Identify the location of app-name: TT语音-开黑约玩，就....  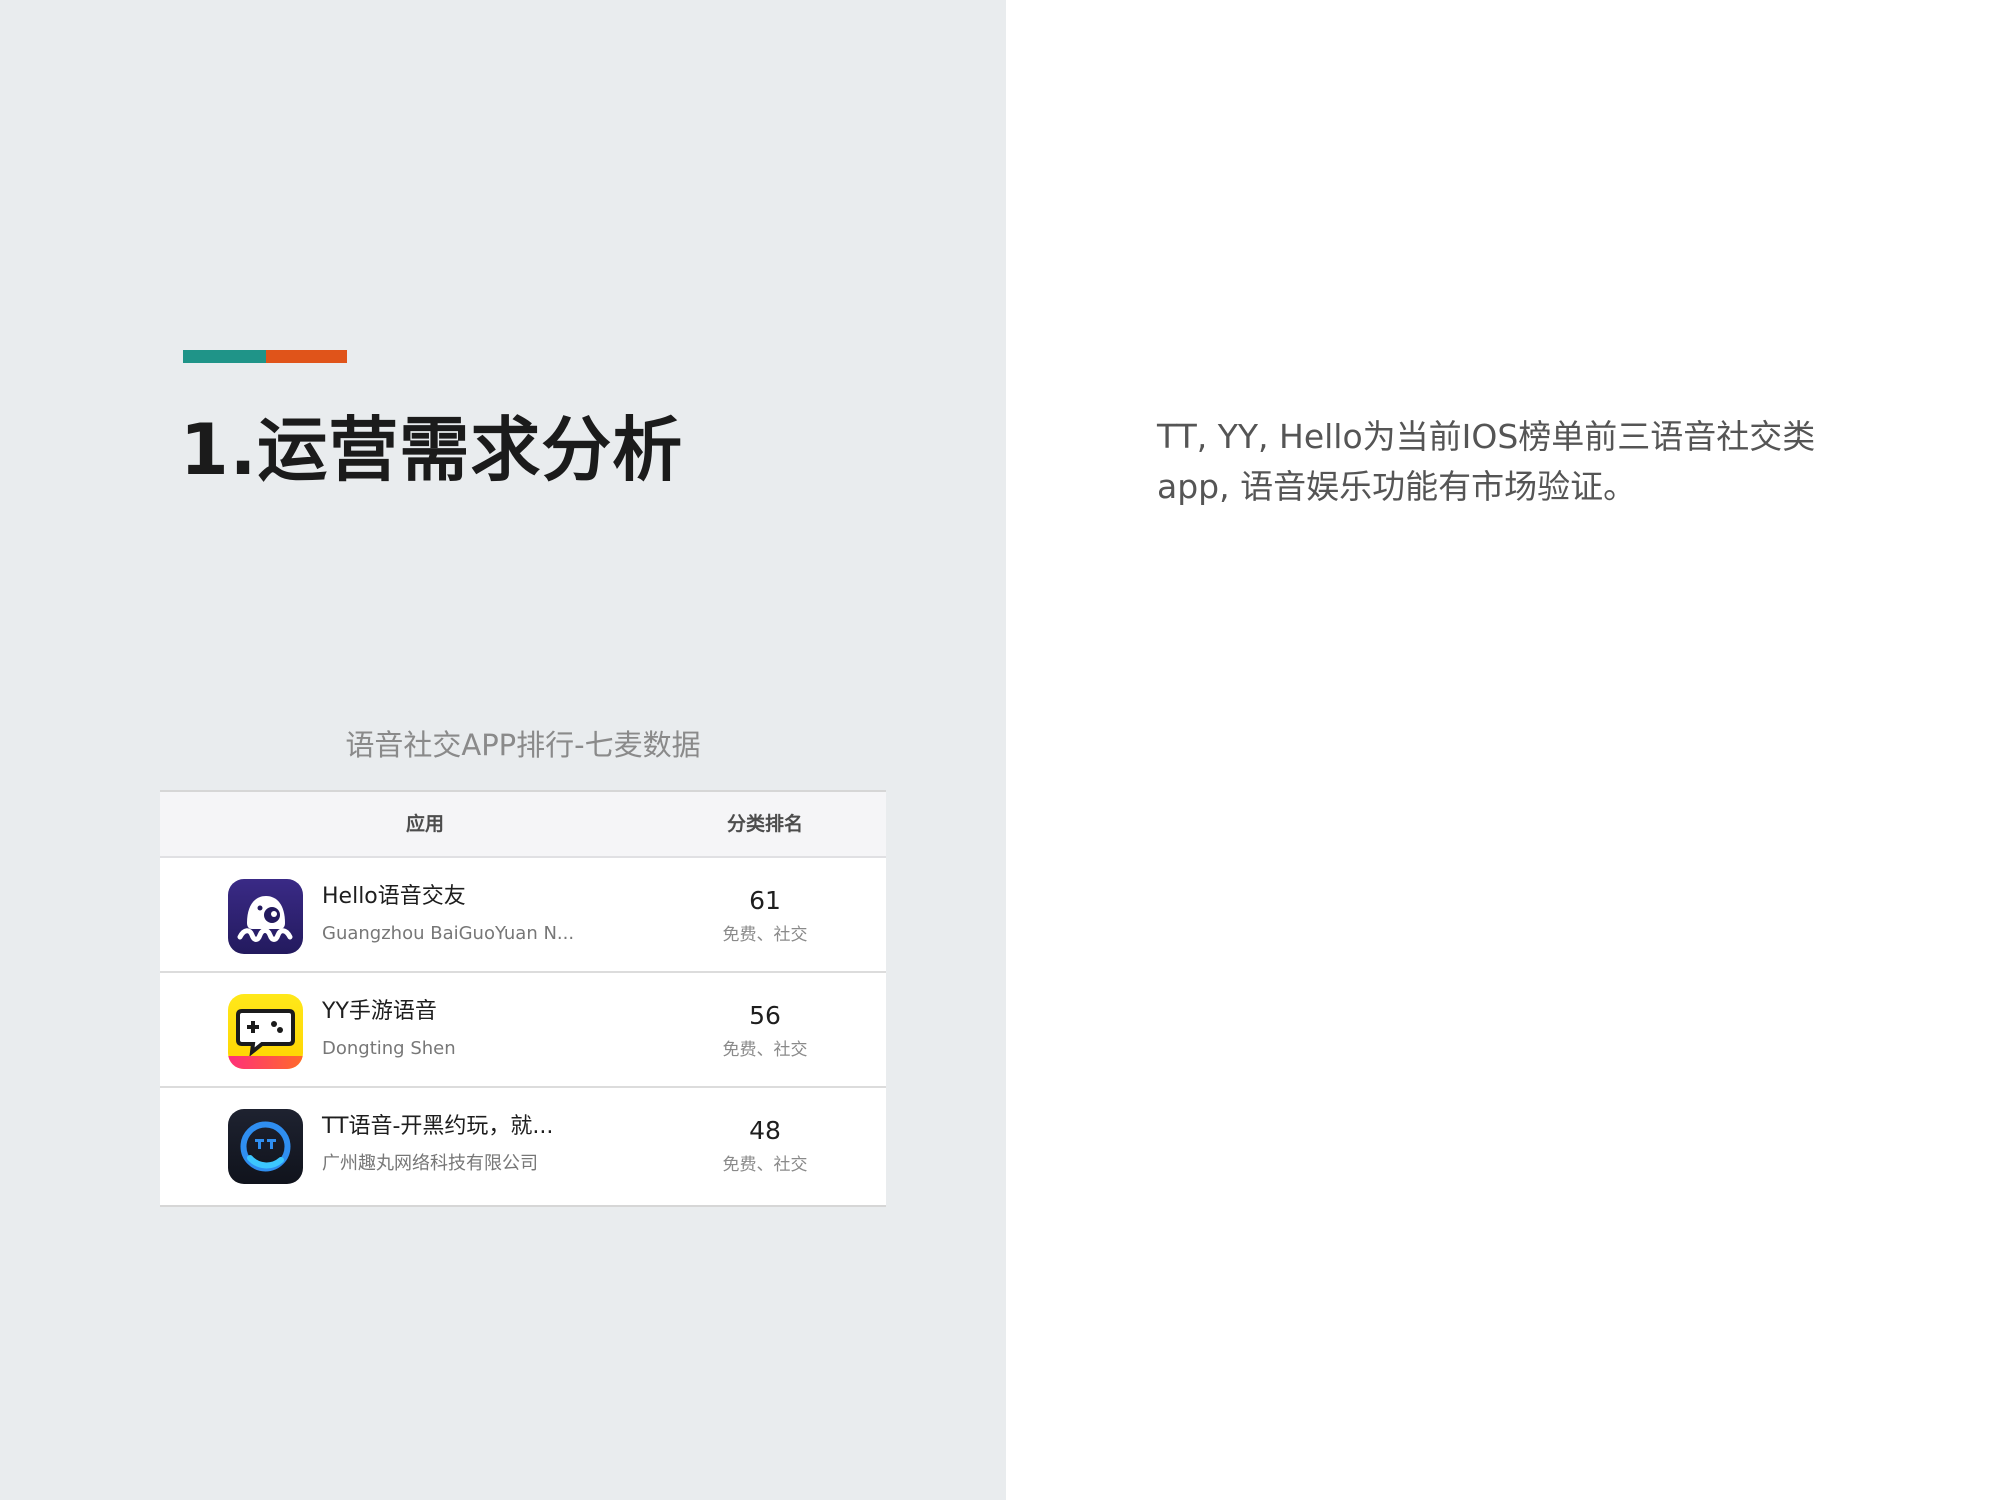
(437, 1127).